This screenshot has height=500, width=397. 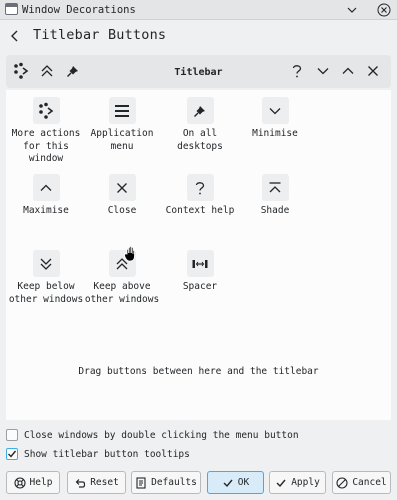 I want to click on show-tooltips-option: Show titlebar button tooltips, so click(x=98, y=454).